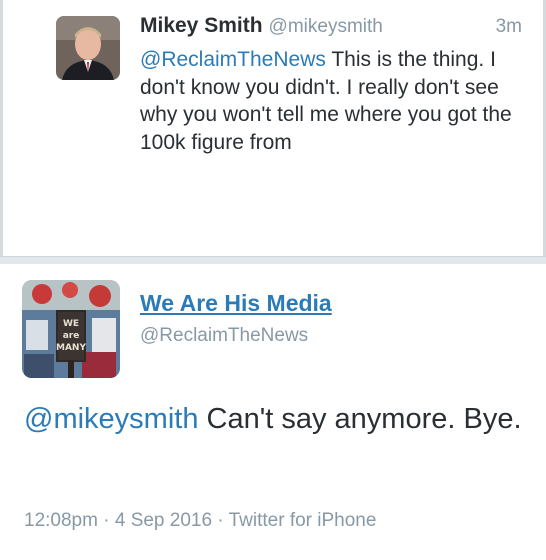 This screenshot has height=560, width=546. Describe the element at coordinates (326, 26) in the screenshot. I see `reply-author-handle: @mikeysmith` at that location.